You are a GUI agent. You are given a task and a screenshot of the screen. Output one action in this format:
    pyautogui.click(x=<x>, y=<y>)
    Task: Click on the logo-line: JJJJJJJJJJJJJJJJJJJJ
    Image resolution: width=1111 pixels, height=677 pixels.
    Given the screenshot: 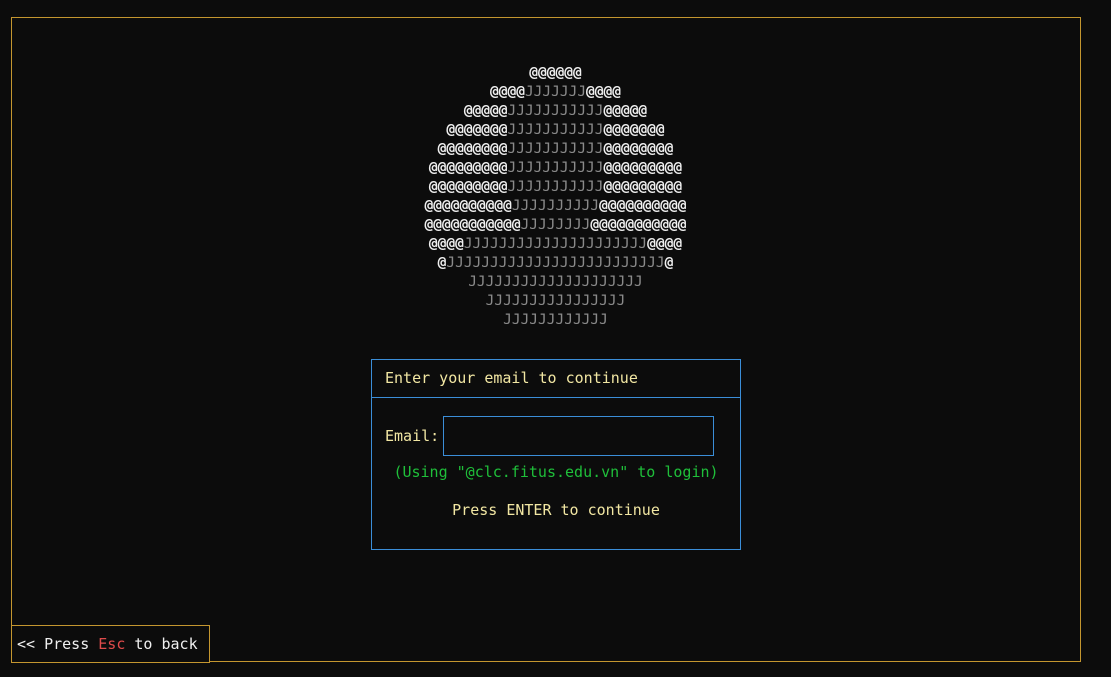 What is the action you would take?
    pyautogui.click(x=555, y=282)
    